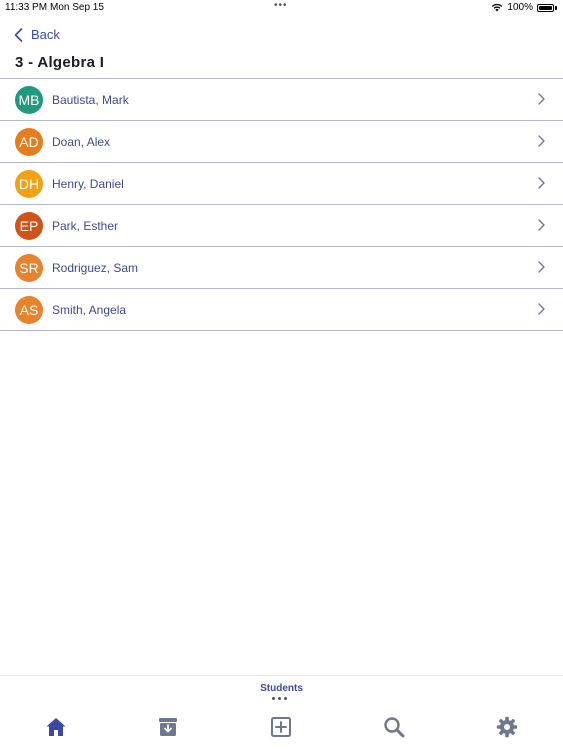  What do you see at coordinates (29, 267) in the screenshot?
I see `student-avatar: SR` at bounding box center [29, 267].